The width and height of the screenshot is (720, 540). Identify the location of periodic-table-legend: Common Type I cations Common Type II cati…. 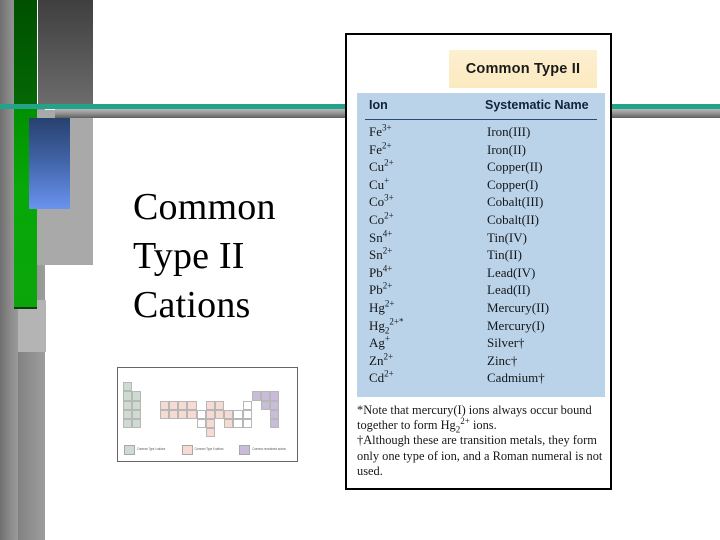
(209, 450).